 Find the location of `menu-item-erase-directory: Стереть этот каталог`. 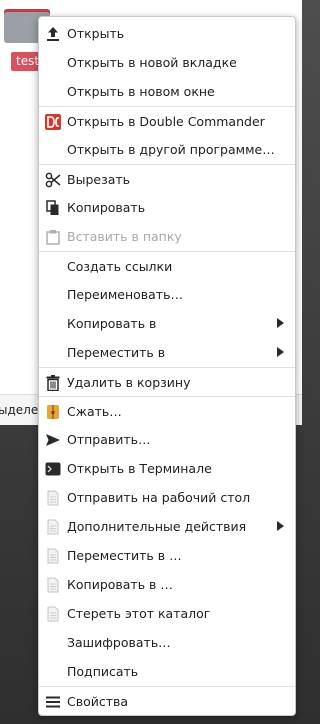

menu-item-erase-directory: Стереть этот каталог is located at coordinates (167, 613).